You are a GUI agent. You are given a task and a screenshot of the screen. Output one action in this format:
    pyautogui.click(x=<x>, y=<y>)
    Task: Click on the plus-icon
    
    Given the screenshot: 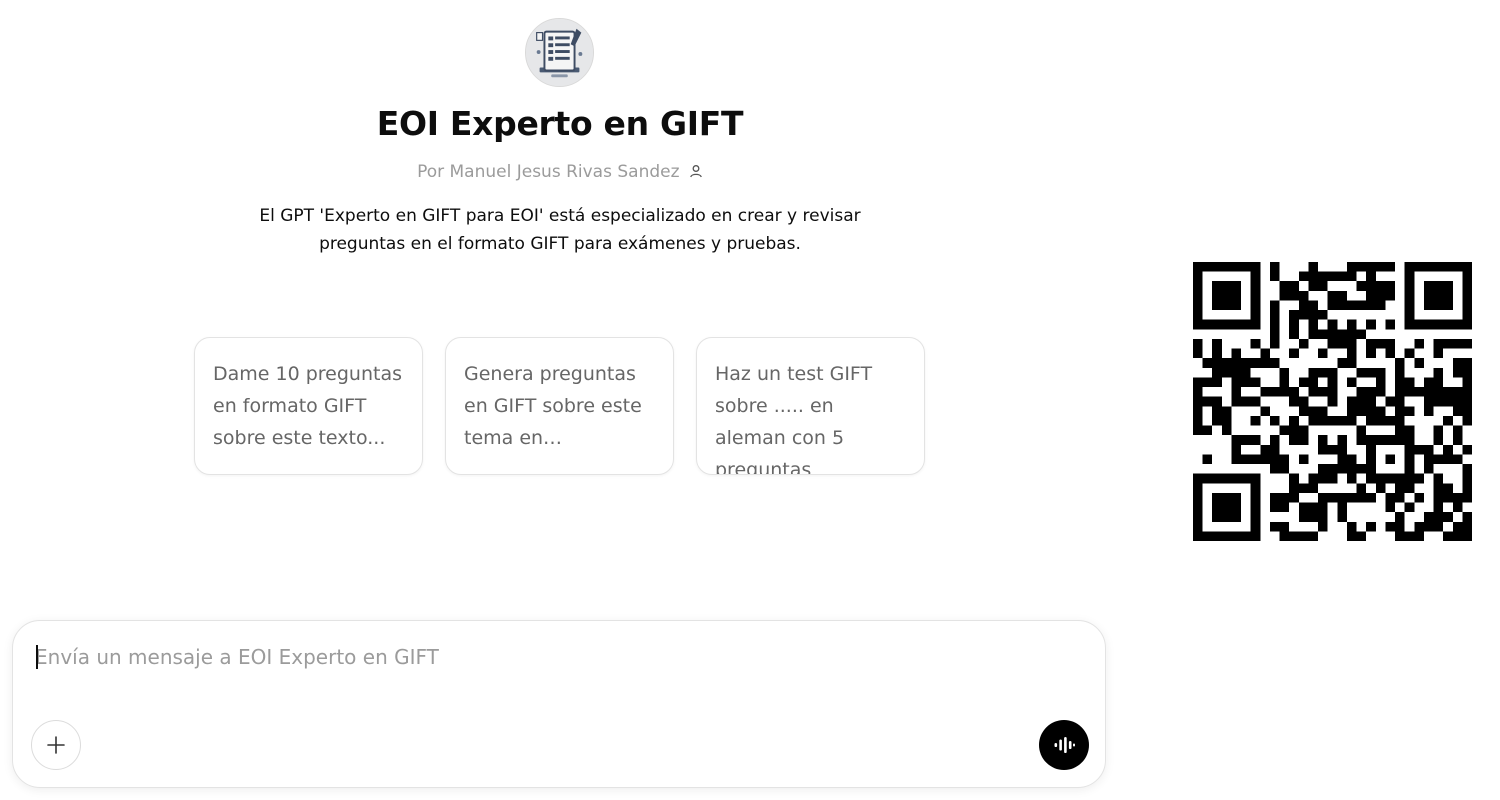 What is the action you would take?
    pyautogui.click(x=56, y=745)
    